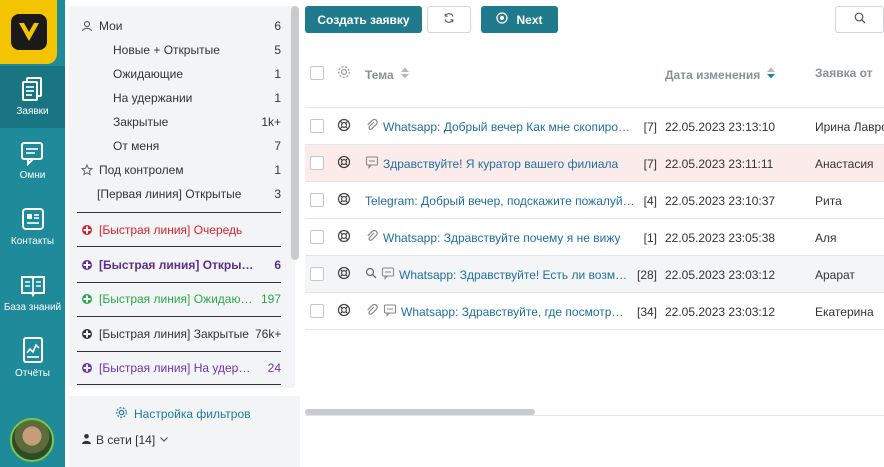  I want to click on nav-item-reports: Отчёты, so click(32, 362).